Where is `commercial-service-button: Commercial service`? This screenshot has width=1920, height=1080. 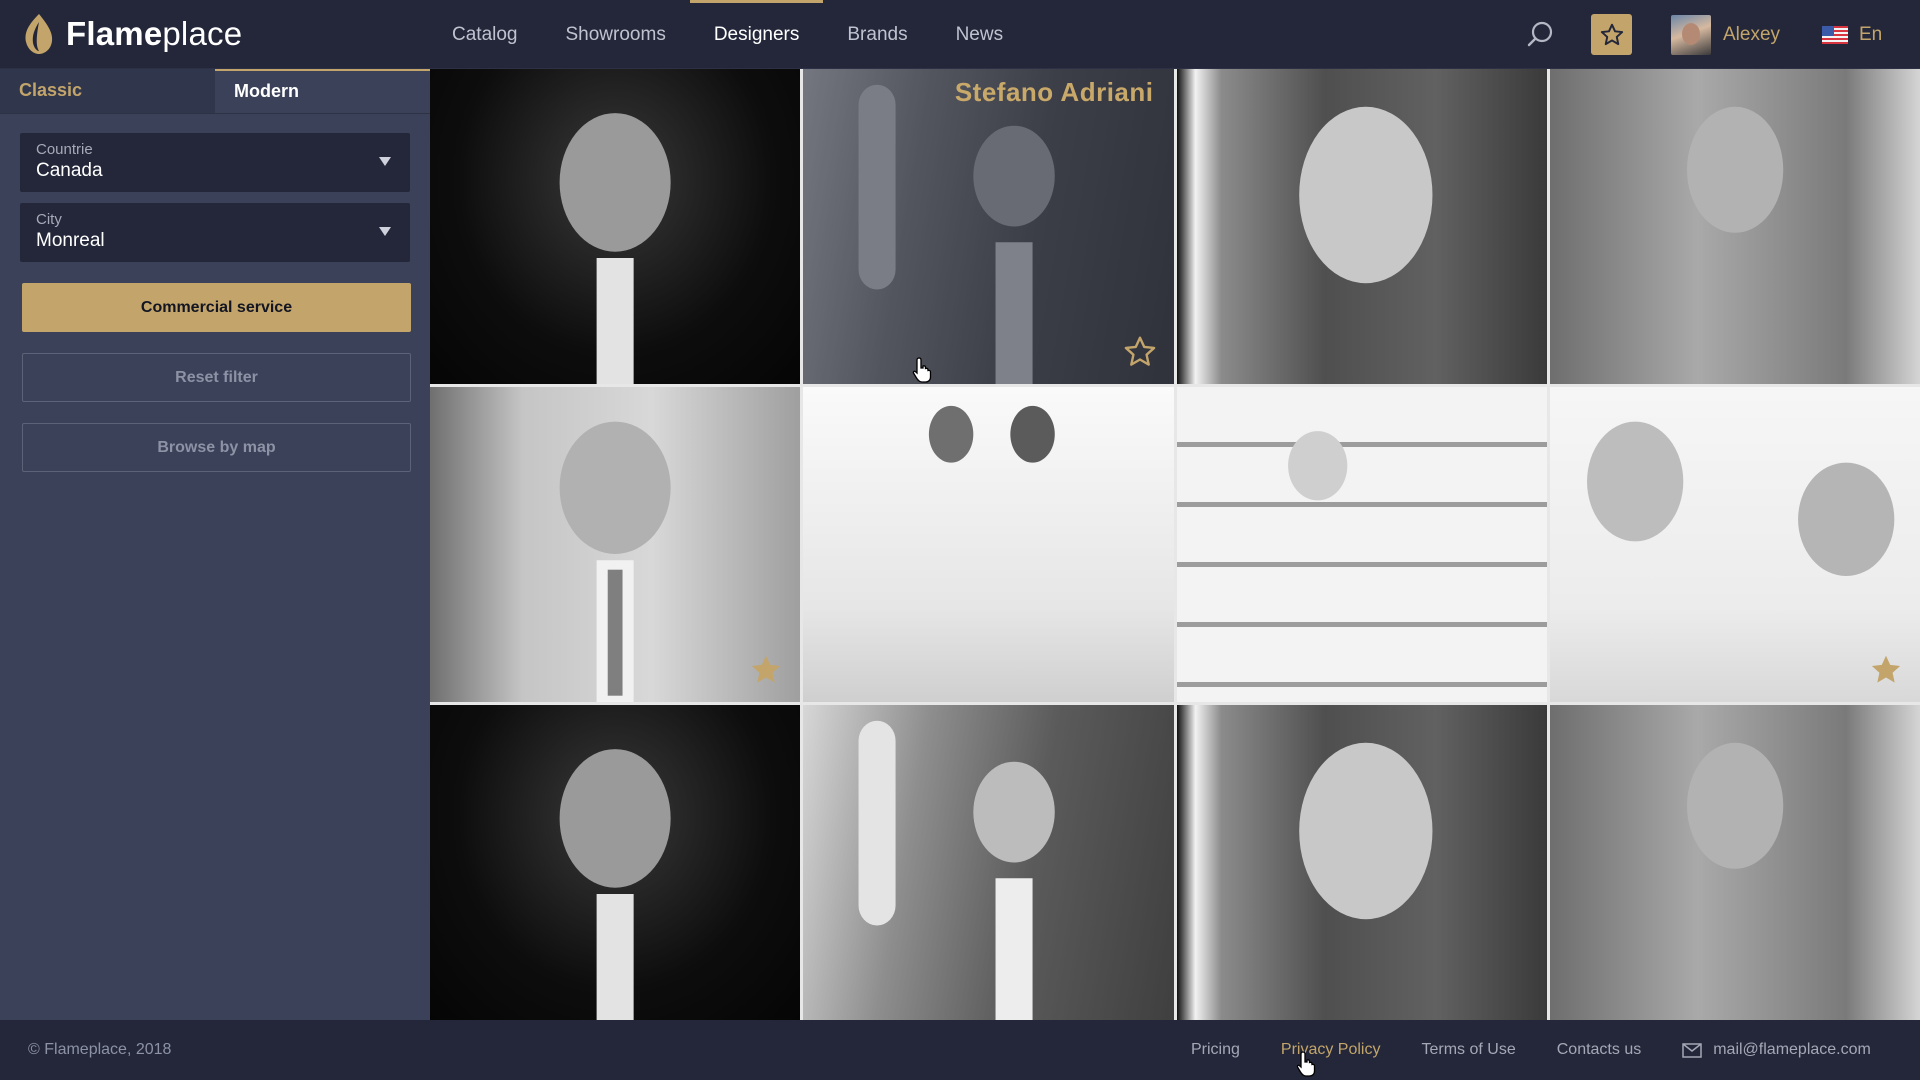 commercial-service-button: Commercial service is located at coordinates (216, 307).